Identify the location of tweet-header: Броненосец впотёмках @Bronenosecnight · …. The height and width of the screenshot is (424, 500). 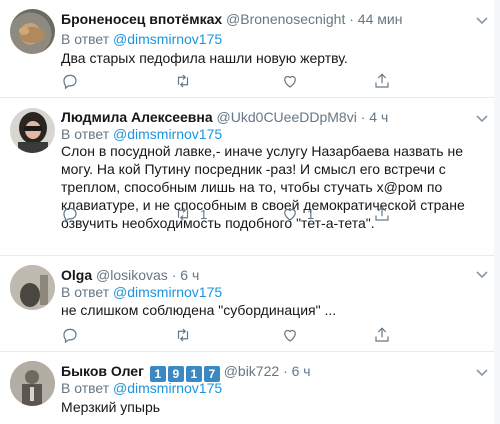
(231, 19).